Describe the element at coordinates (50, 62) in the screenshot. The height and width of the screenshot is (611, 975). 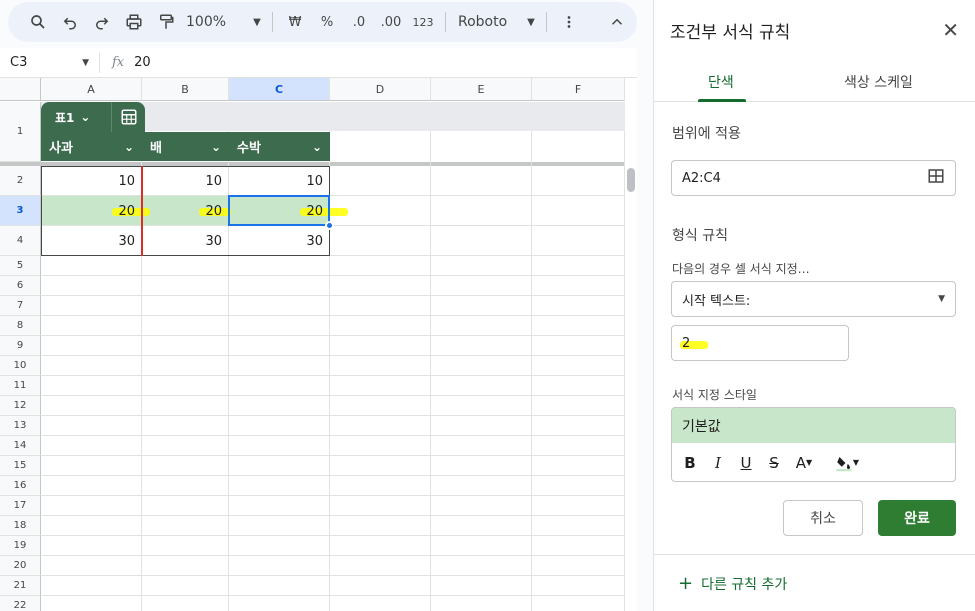
I see `name-box: C3 ▼` at that location.